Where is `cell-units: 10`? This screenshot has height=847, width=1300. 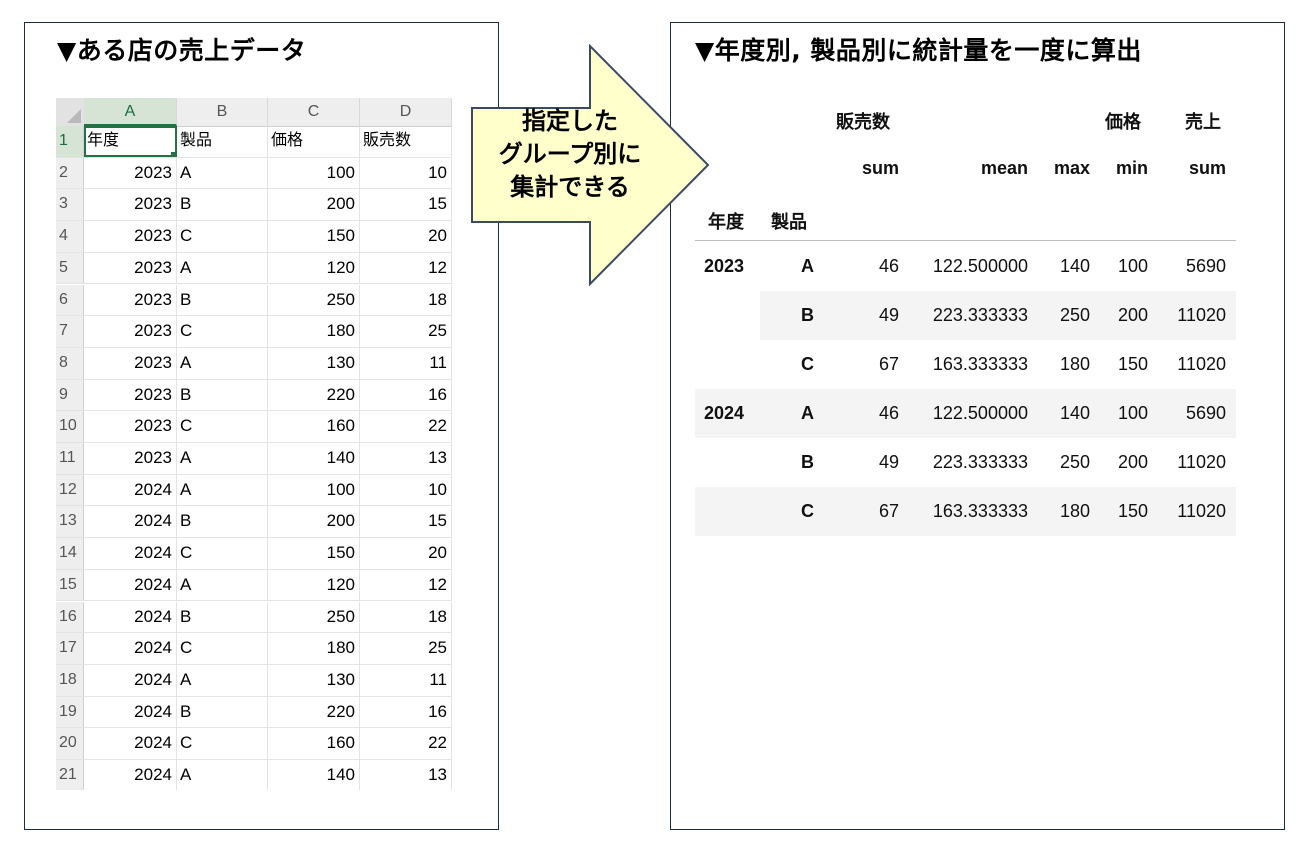 cell-units: 10 is located at coordinates (406, 490).